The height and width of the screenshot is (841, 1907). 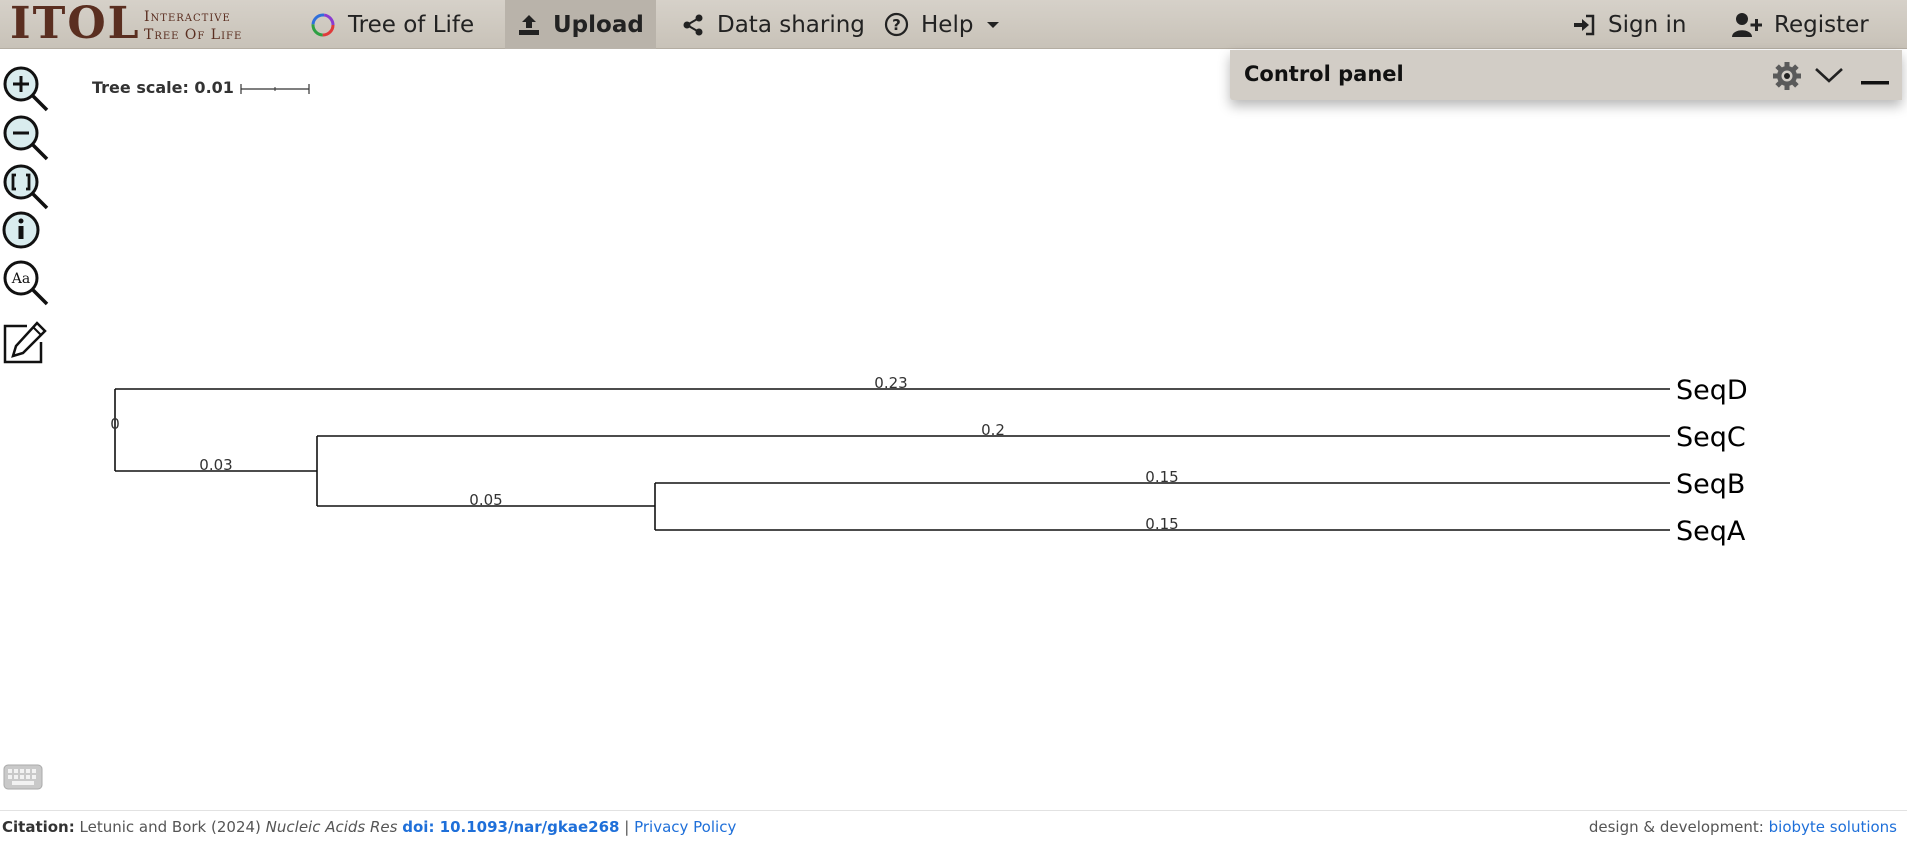 What do you see at coordinates (993, 430) in the screenshot?
I see `branch-length-label: 0.2` at bounding box center [993, 430].